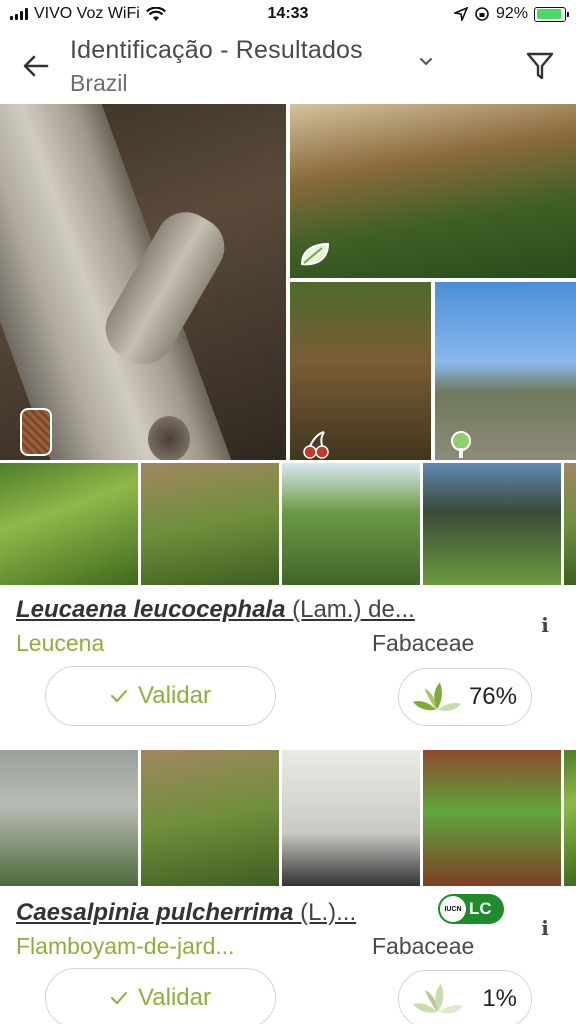  What do you see at coordinates (465, 697) in the screenshot?
I see `result-1-score: 76%` at bounding box center [465, 697].